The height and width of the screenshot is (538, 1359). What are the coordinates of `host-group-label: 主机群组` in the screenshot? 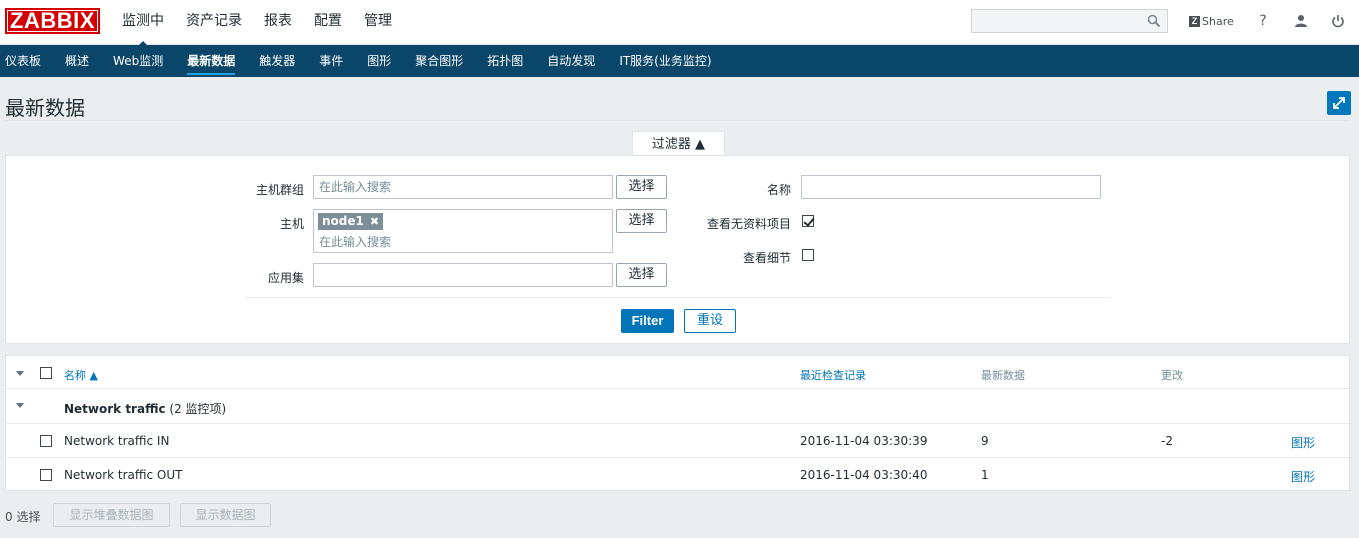 It's located at (279, 190).